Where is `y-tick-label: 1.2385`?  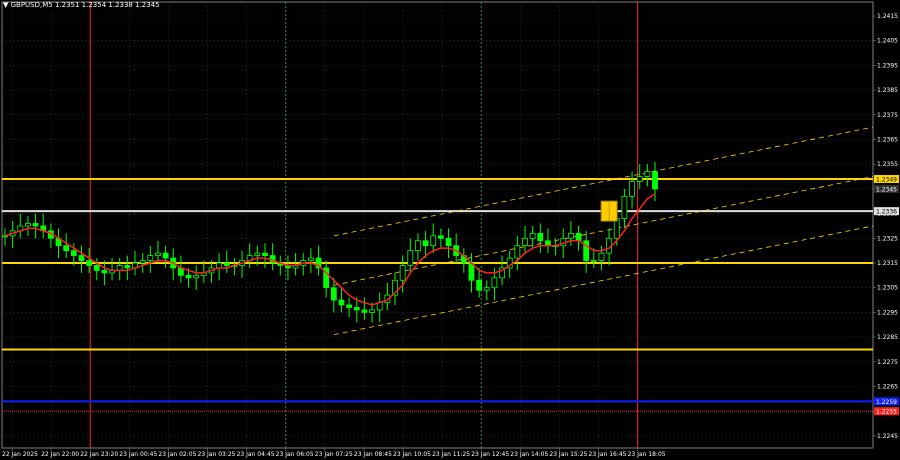 y-tick-label: 1.2385 is located at coordinates (887, 90).